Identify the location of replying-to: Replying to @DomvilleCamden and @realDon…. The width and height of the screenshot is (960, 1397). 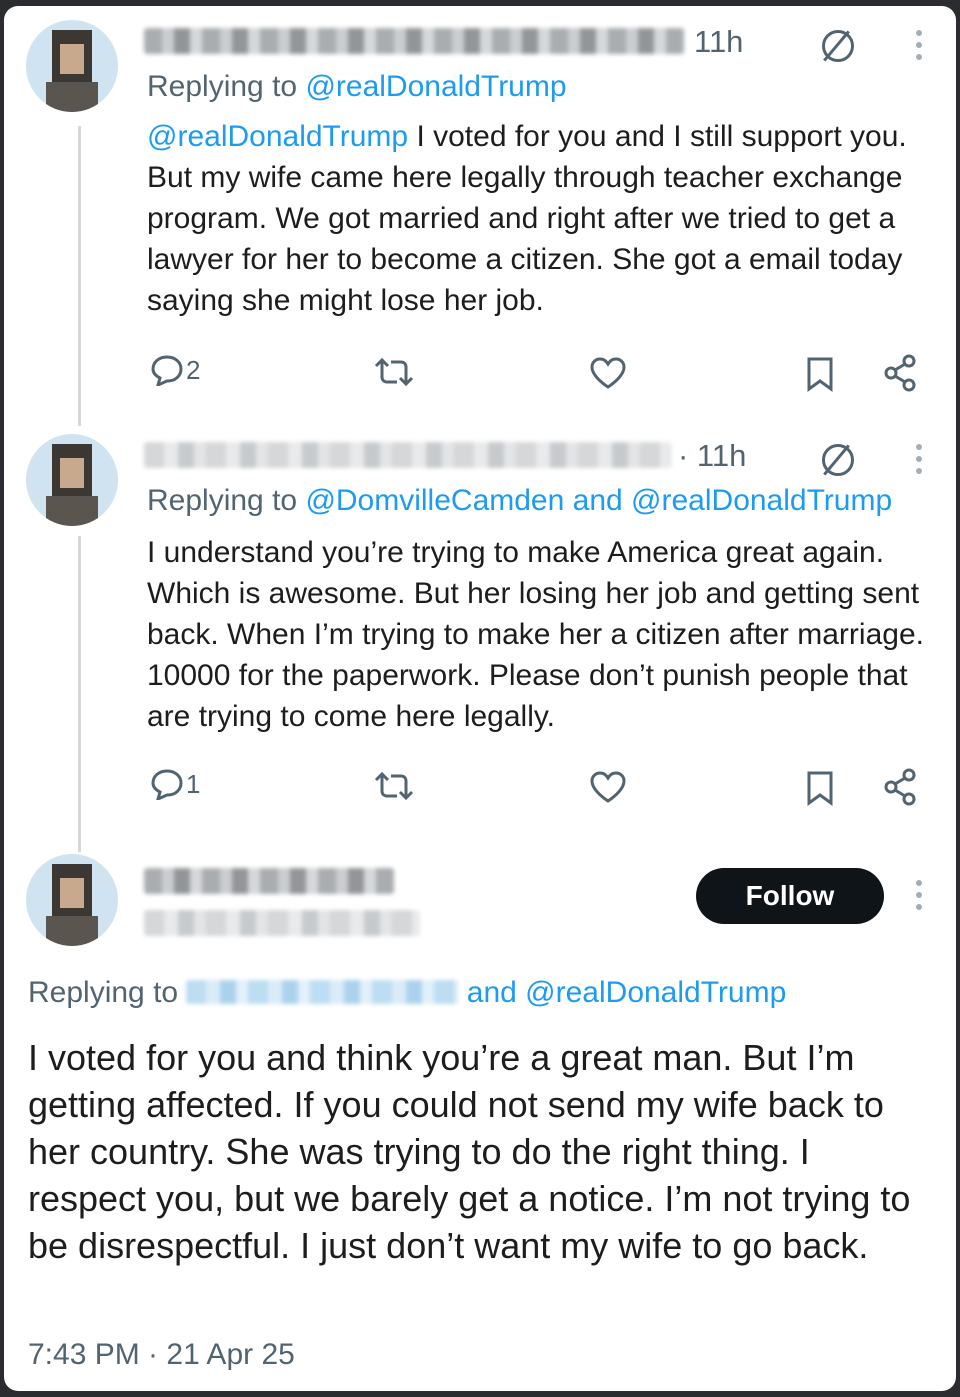
(520, 500).